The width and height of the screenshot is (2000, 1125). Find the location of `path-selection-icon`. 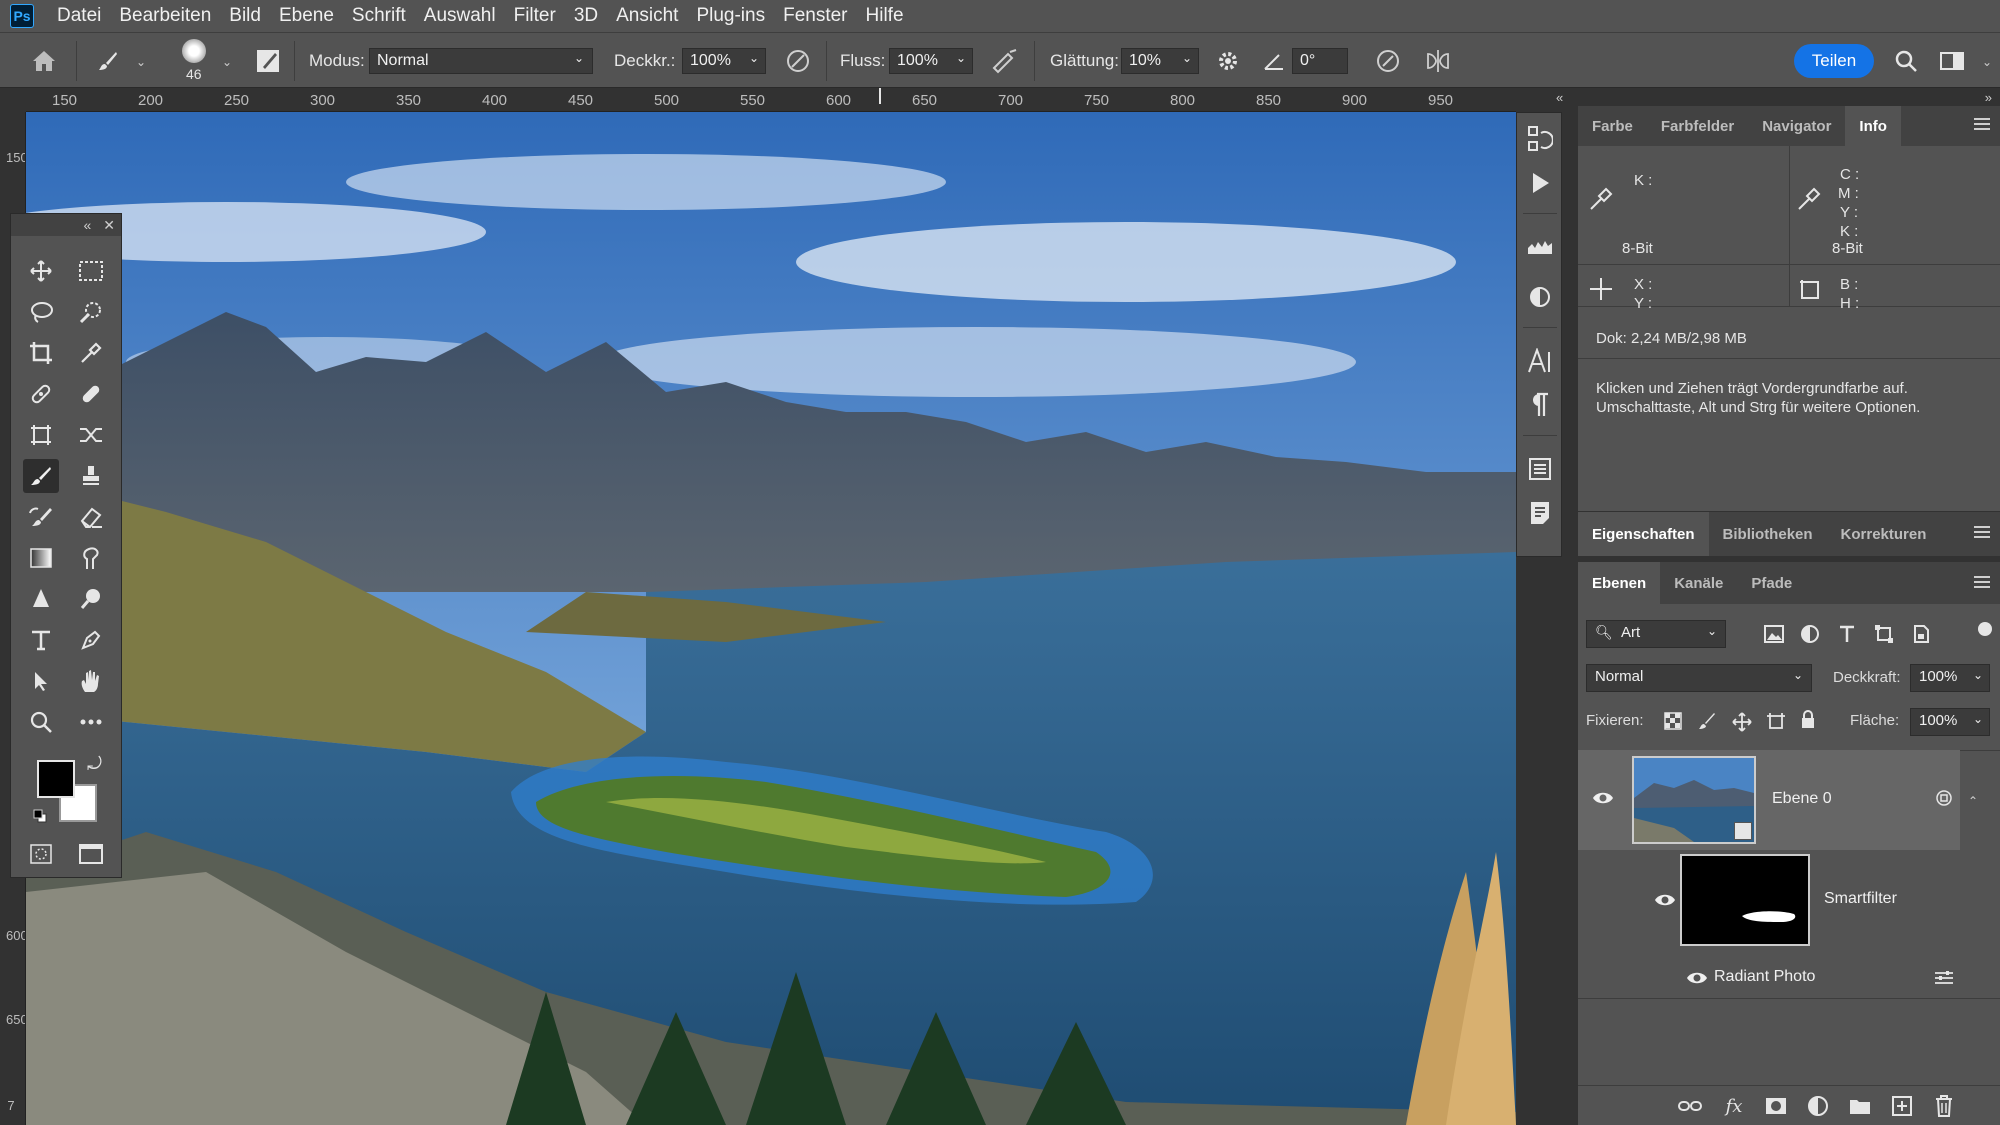

path-selection-icon is located at coordinates (41, 681).